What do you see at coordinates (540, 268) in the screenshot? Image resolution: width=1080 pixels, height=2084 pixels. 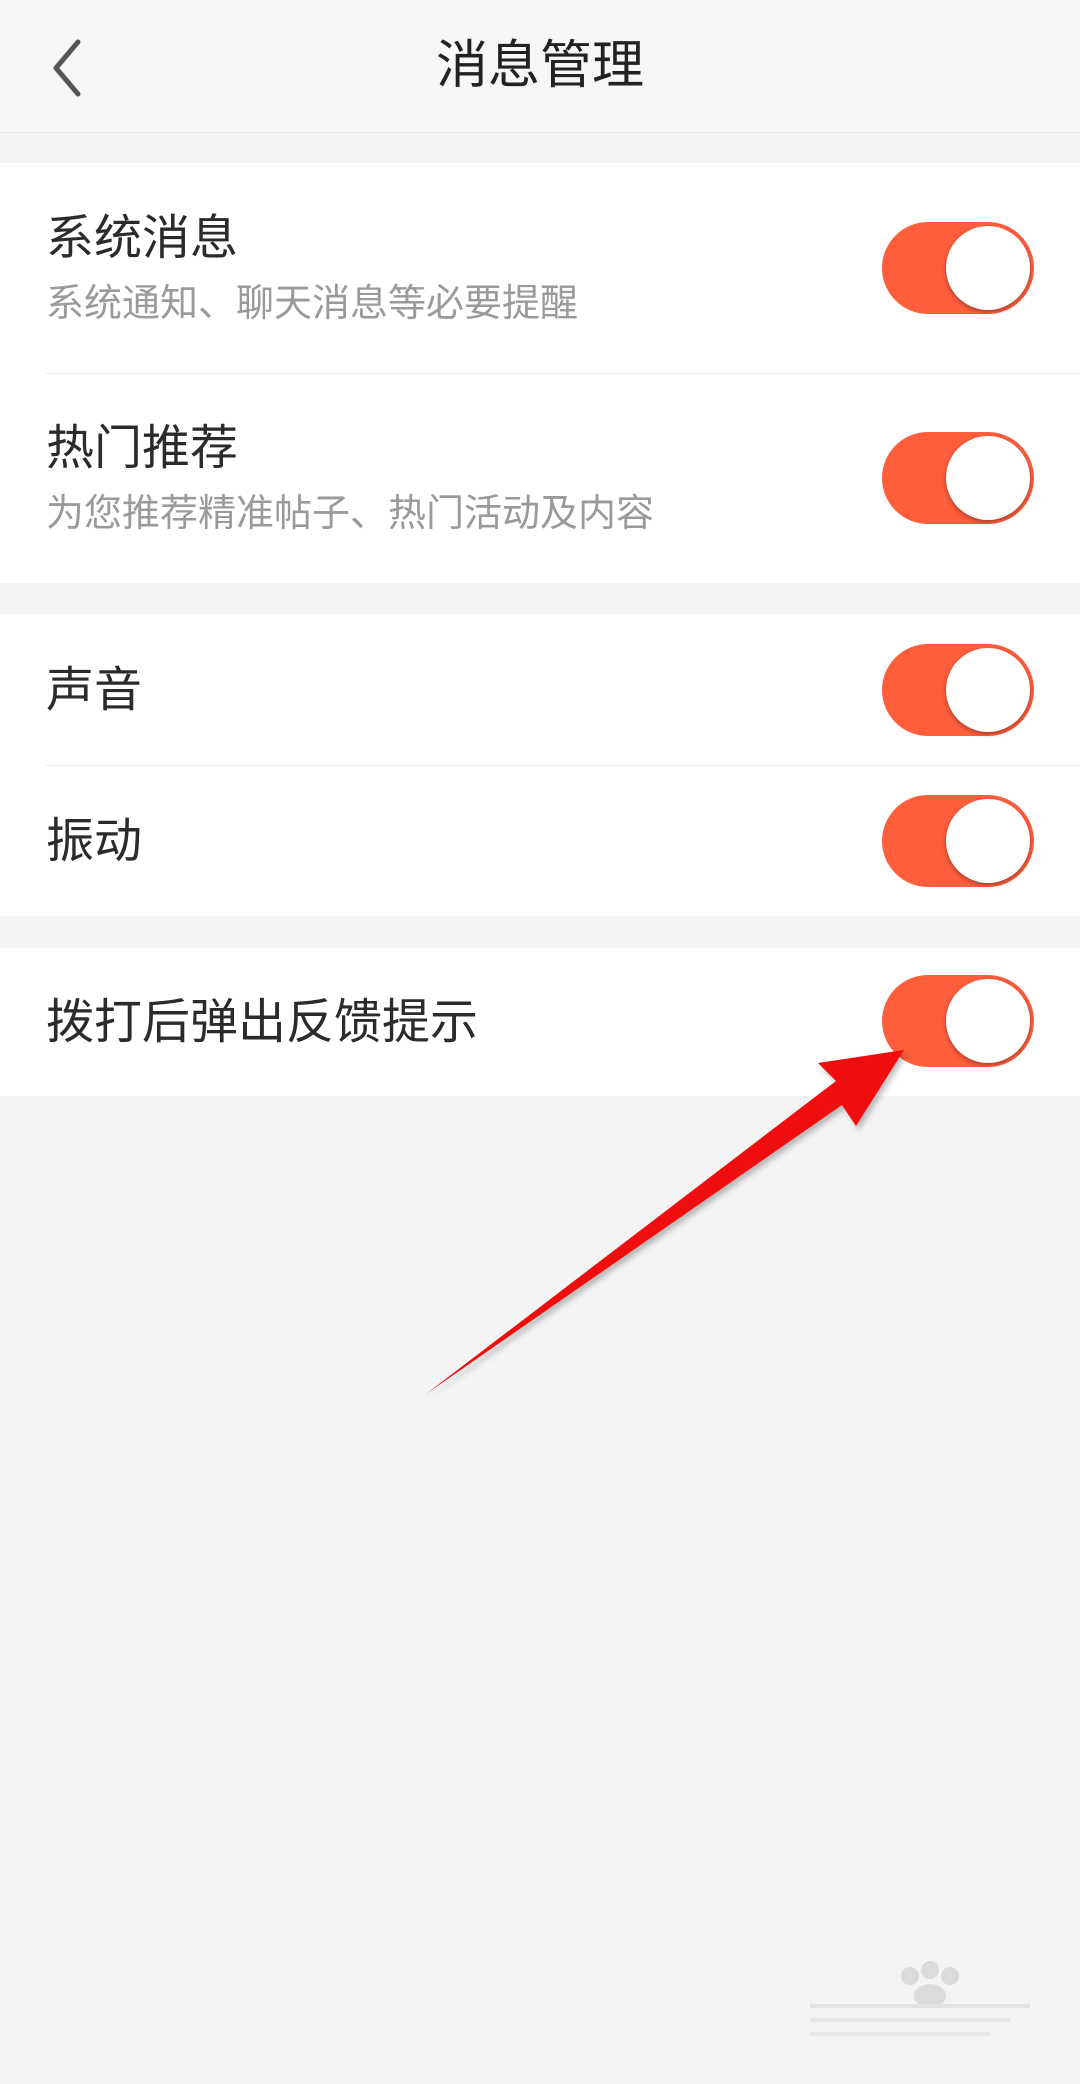 I see `setting-row-system-messages: 系统消息 系统通知、聊天消息等必要提醒` at bounding box center [540, 268].